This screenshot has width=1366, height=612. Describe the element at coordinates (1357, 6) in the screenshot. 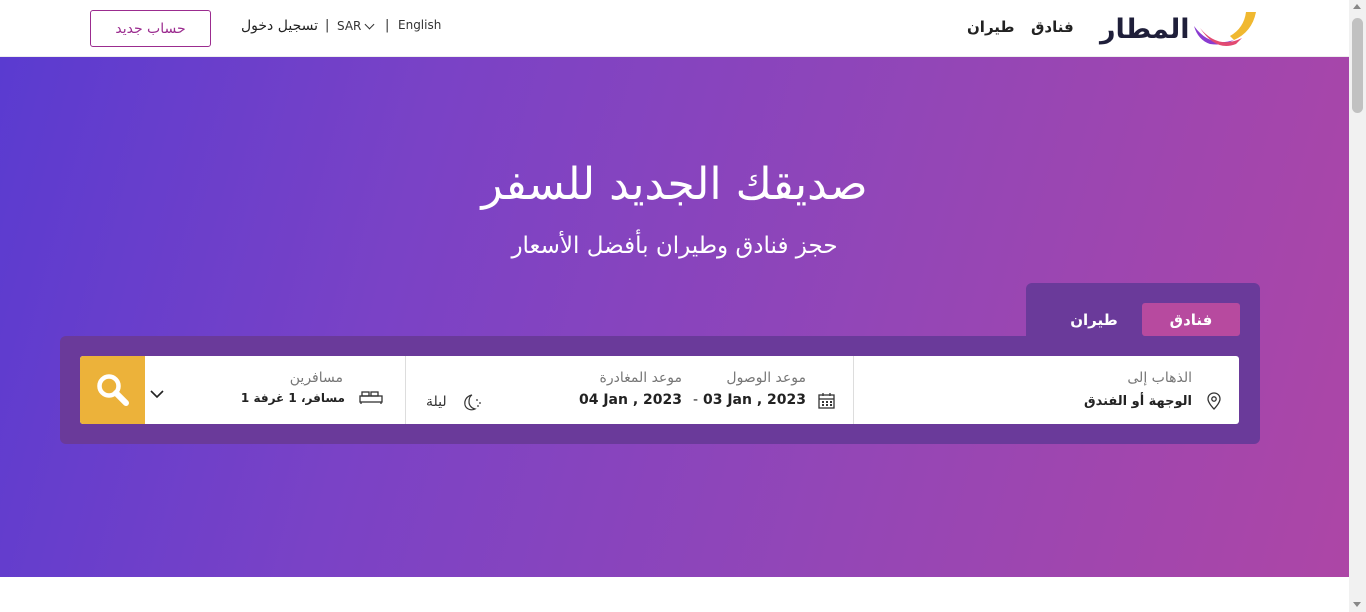

I see `scroll-up-arrow-icon` at that location.